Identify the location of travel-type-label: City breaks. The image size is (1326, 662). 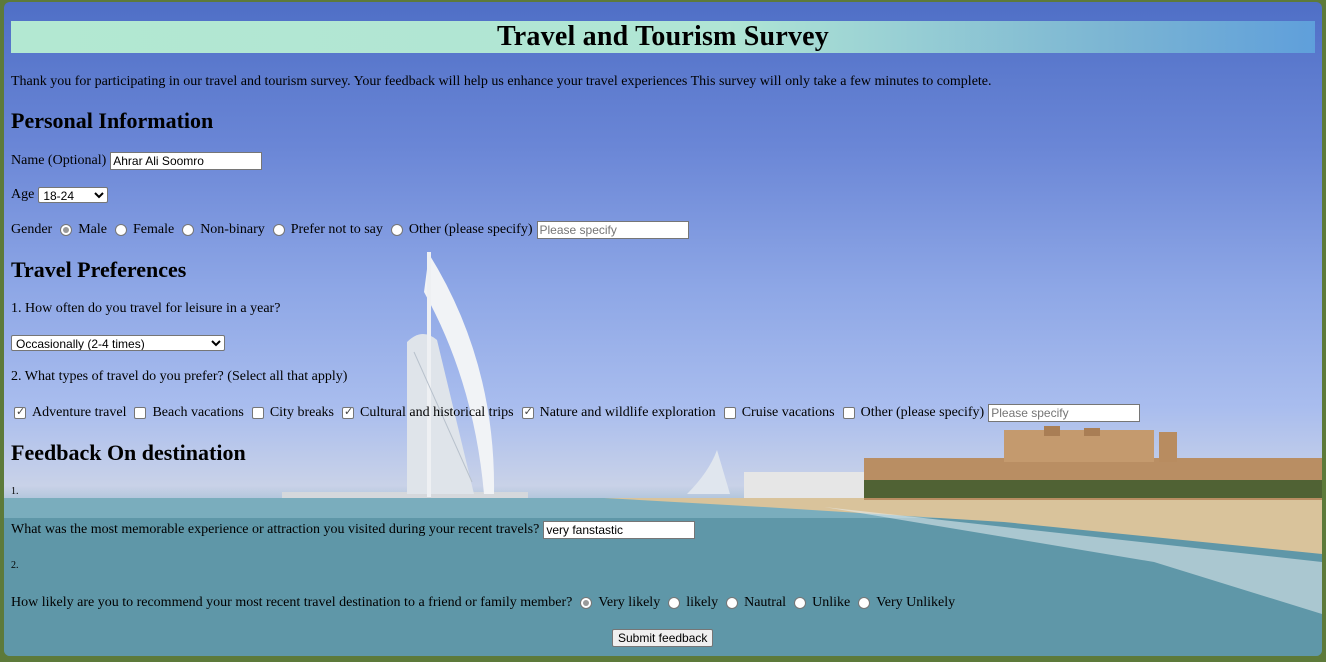
(301, 412).